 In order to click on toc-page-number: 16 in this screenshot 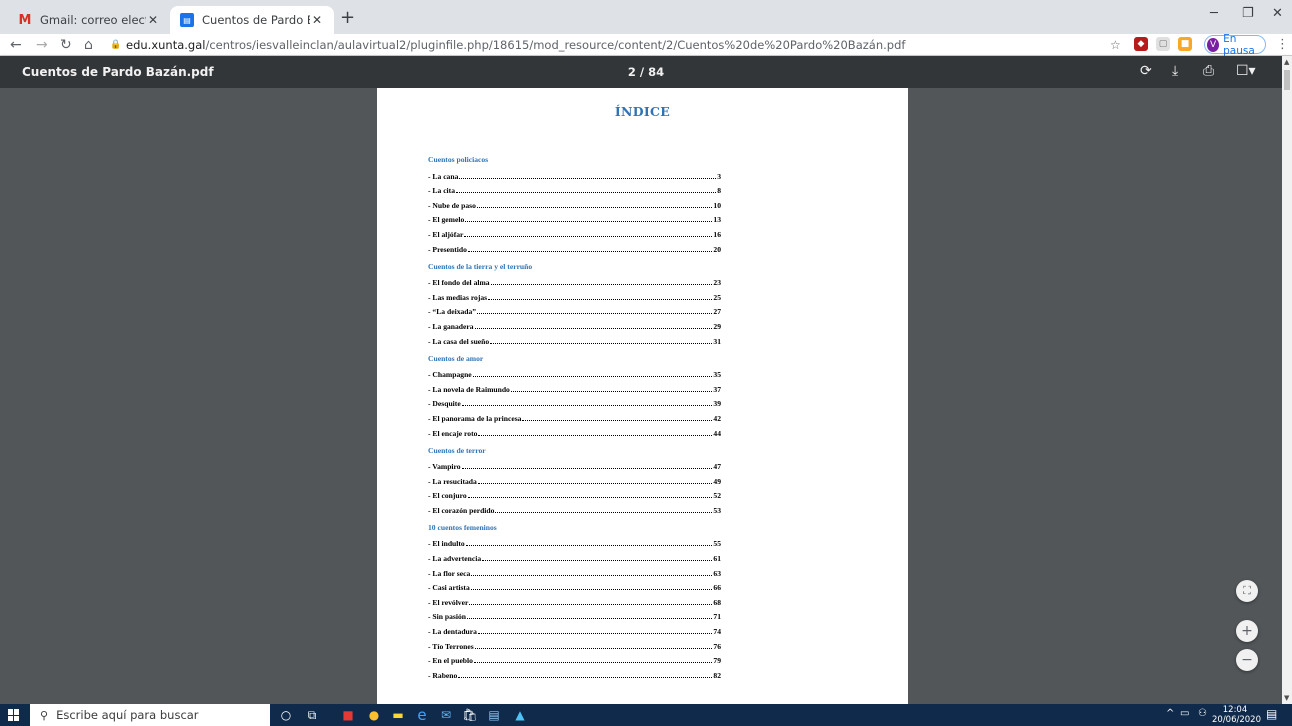, I will do `click(717, 234)`.